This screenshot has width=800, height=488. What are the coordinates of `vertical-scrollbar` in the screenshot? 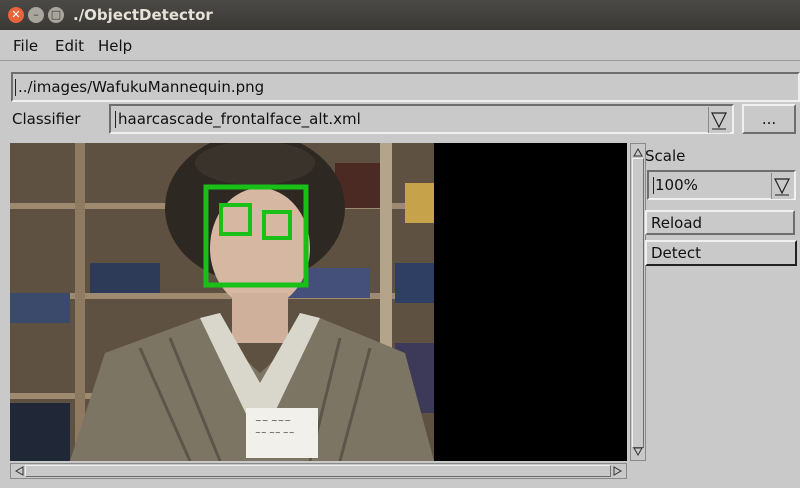 It's located at (638, 302).